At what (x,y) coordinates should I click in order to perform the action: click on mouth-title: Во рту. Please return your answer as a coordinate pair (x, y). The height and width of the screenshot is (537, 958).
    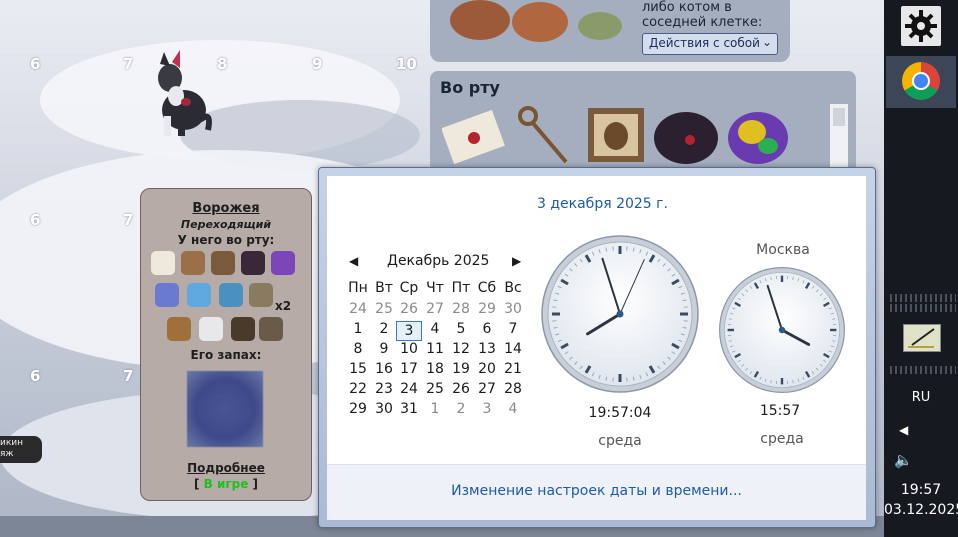
    Looking at the image, I should click on (470, 87).